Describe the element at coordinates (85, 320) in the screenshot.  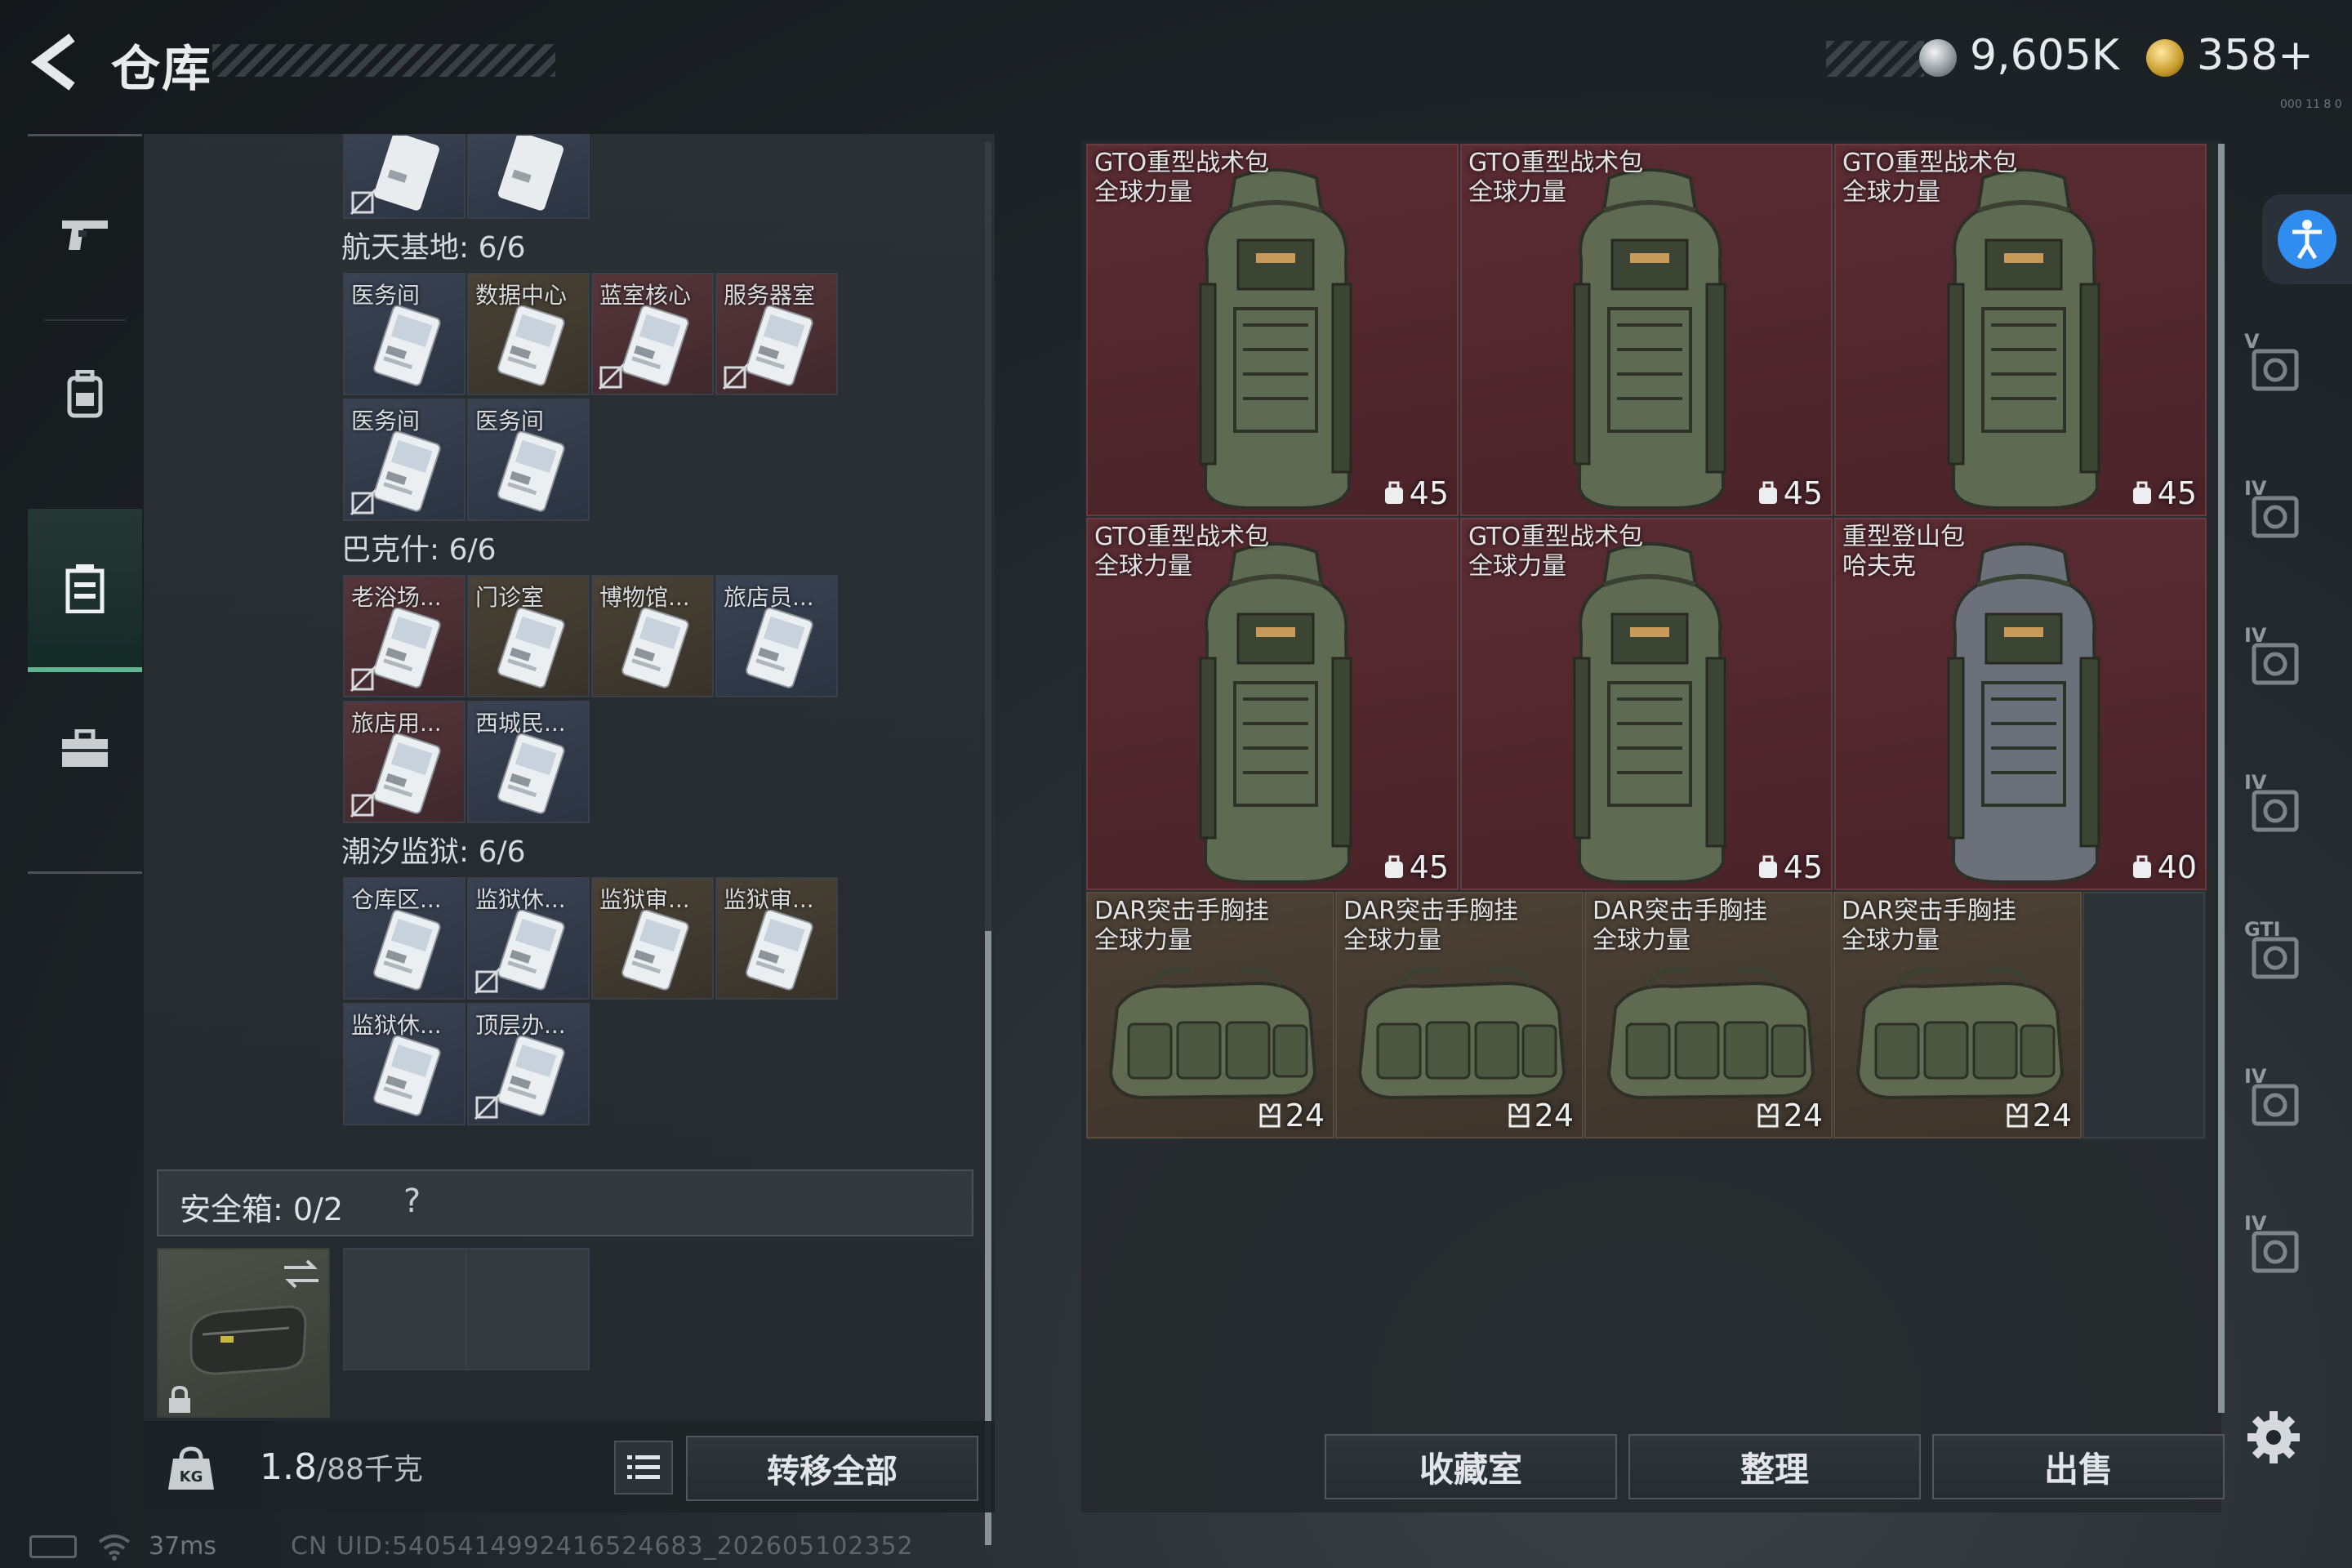
I see `nav-divider` at that location.